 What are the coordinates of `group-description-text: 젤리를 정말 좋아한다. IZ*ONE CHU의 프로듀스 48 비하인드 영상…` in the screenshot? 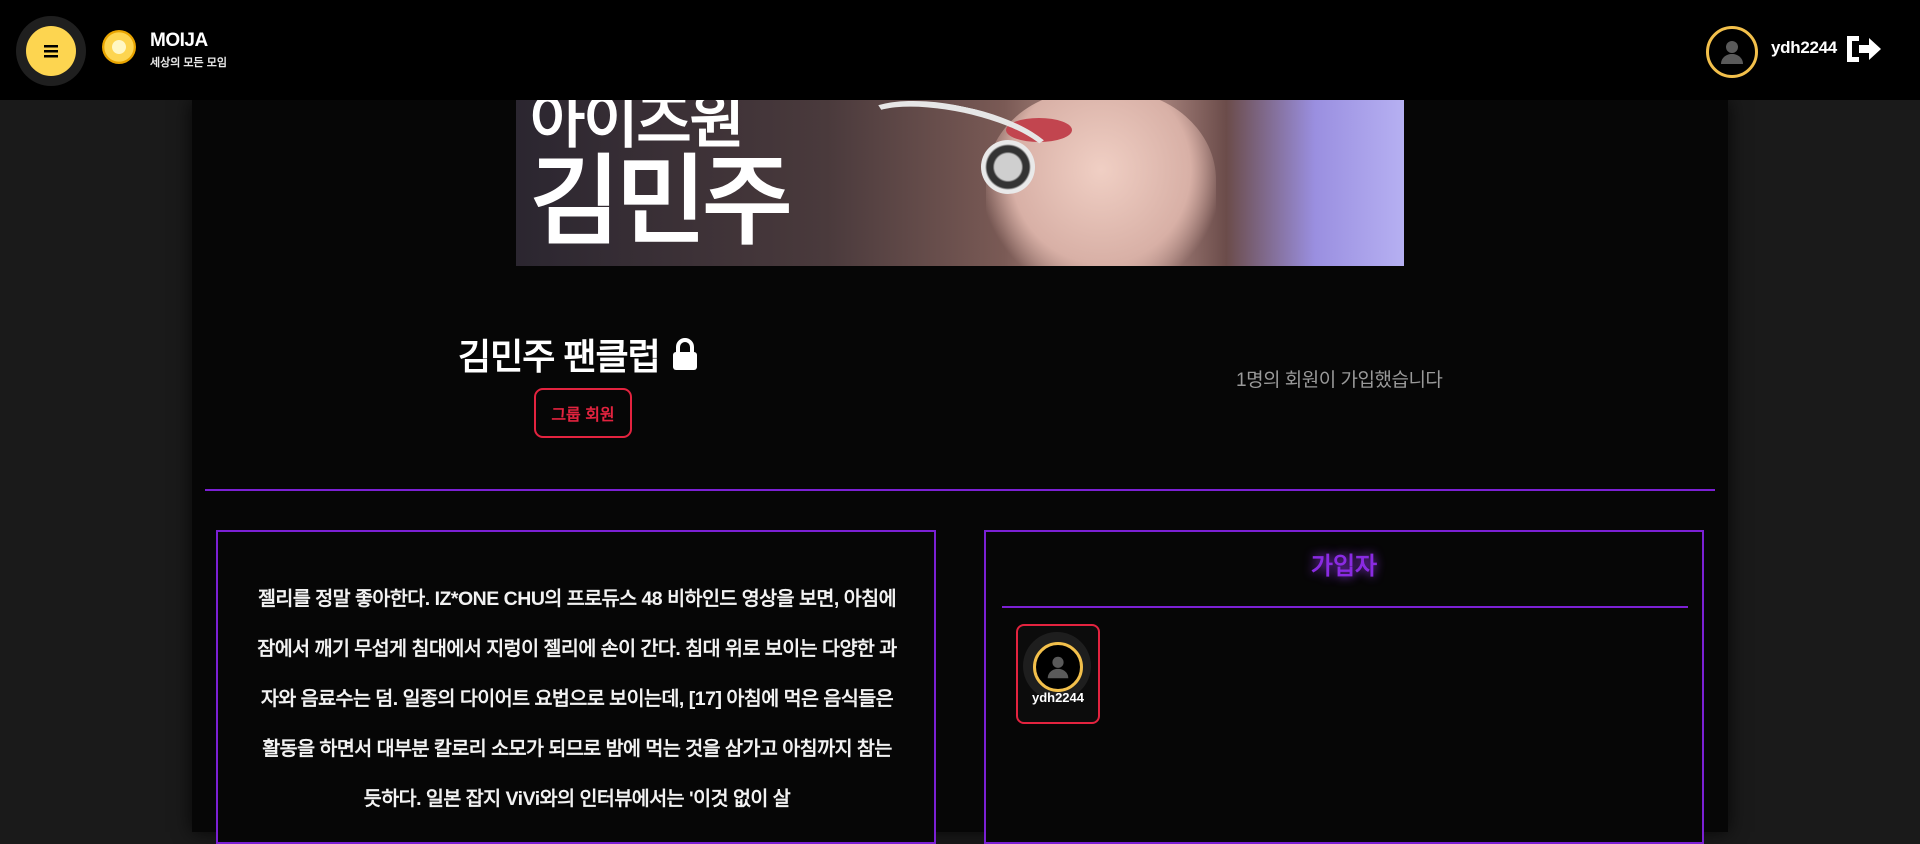 It's located at (577, 699).